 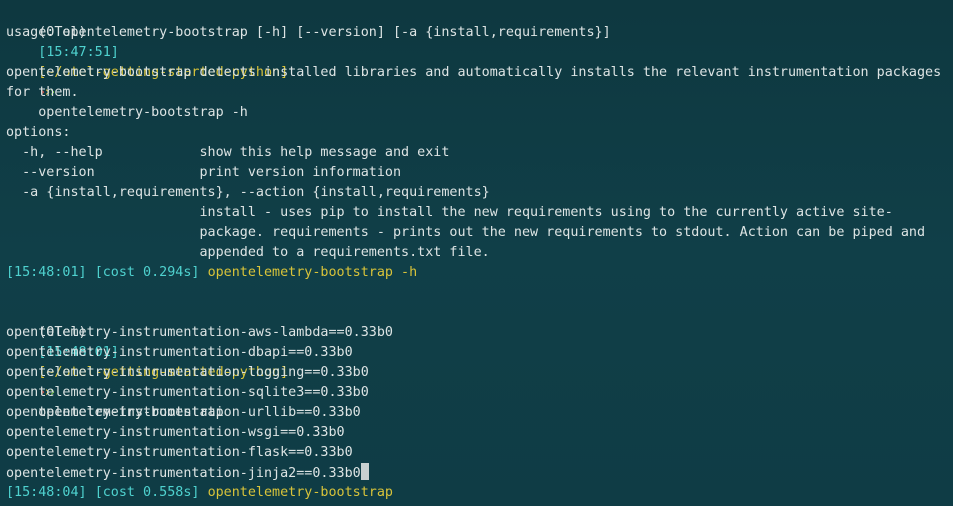 I want to click on status-time: [15:48:01], so click(x=46, y=272).